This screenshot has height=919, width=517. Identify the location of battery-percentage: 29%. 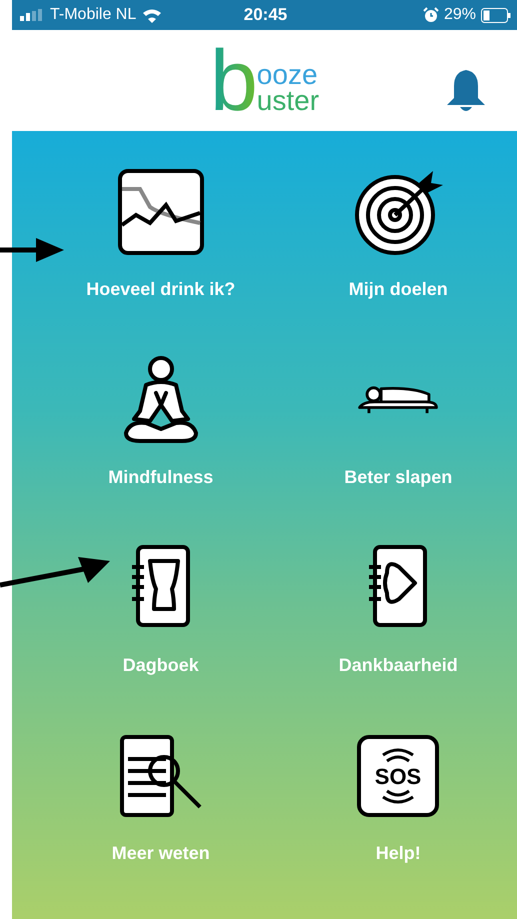
(460, 15).